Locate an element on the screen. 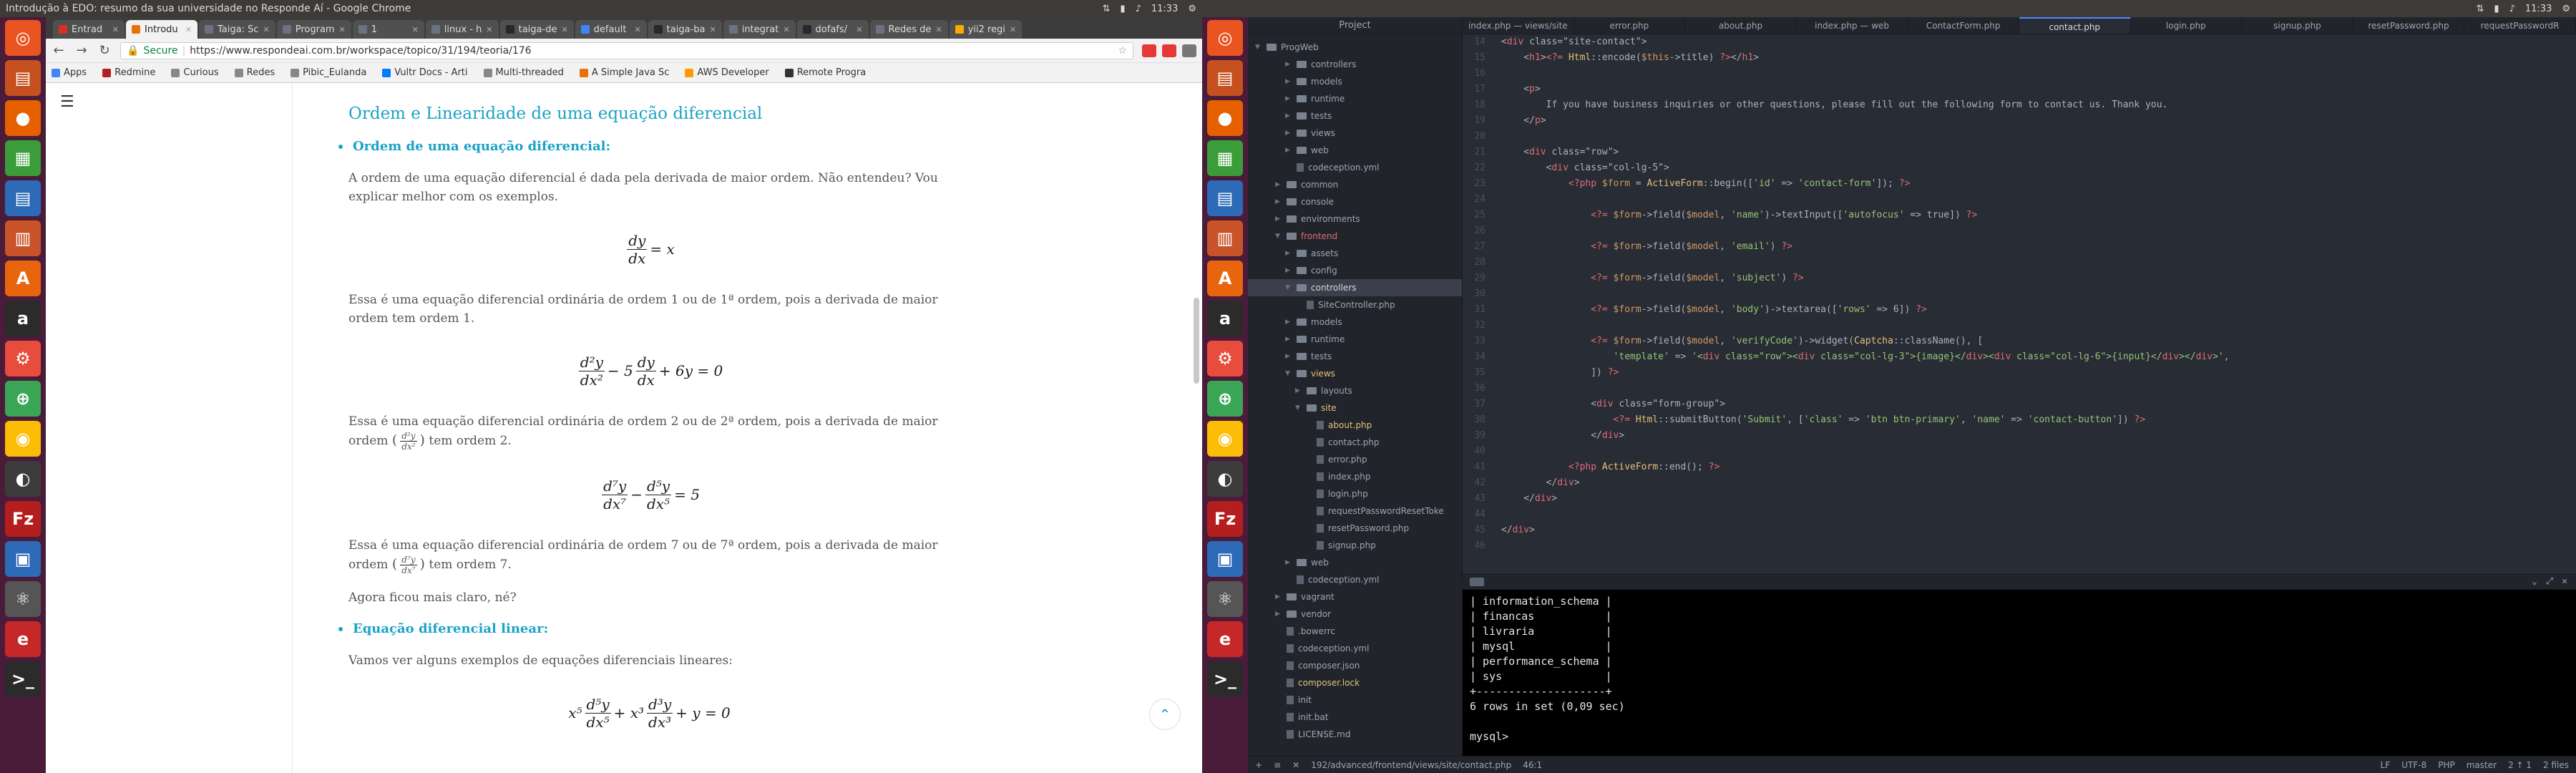  bookmark: Pibic_Eulanda is located at coordinates (328, 72).